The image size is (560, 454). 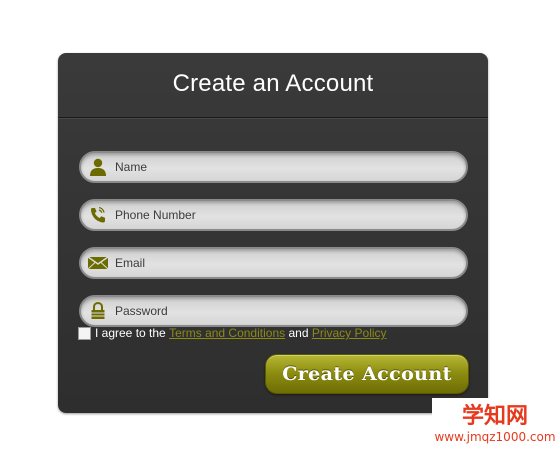 What do you see at coordinates (273, 83) in the screenshot?
I see `page-title: Create an Account` at bounding box center [273, 83].